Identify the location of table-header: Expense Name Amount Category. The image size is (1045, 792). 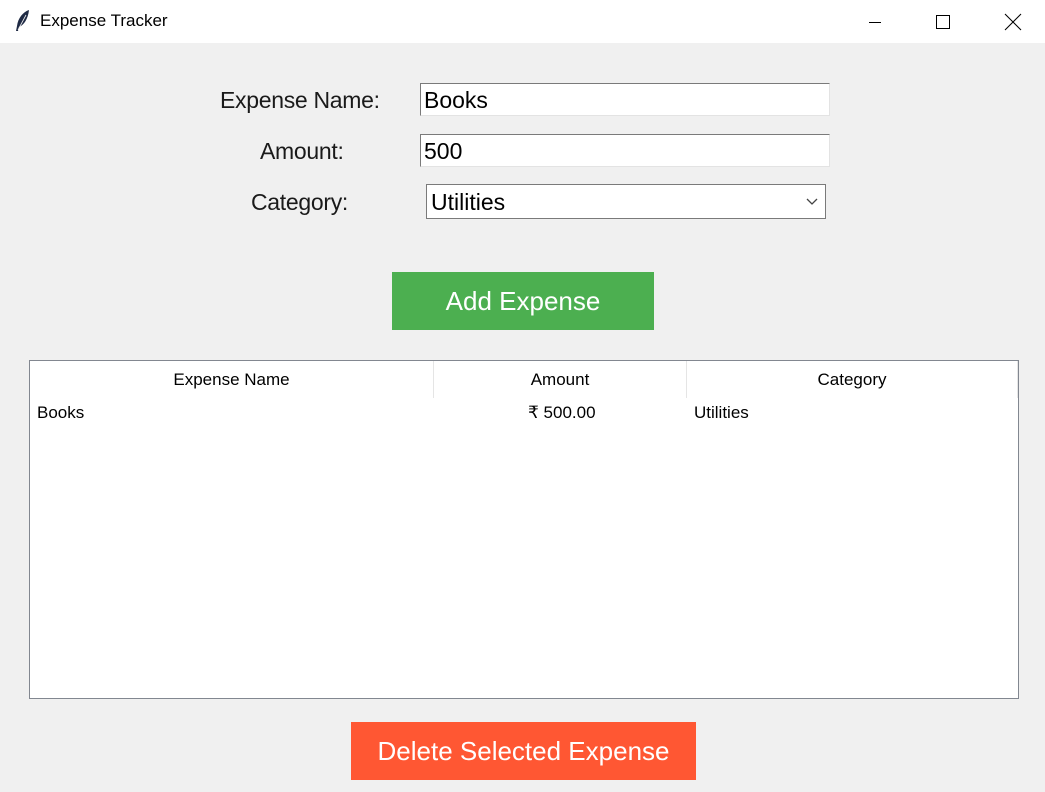
(524, 379).